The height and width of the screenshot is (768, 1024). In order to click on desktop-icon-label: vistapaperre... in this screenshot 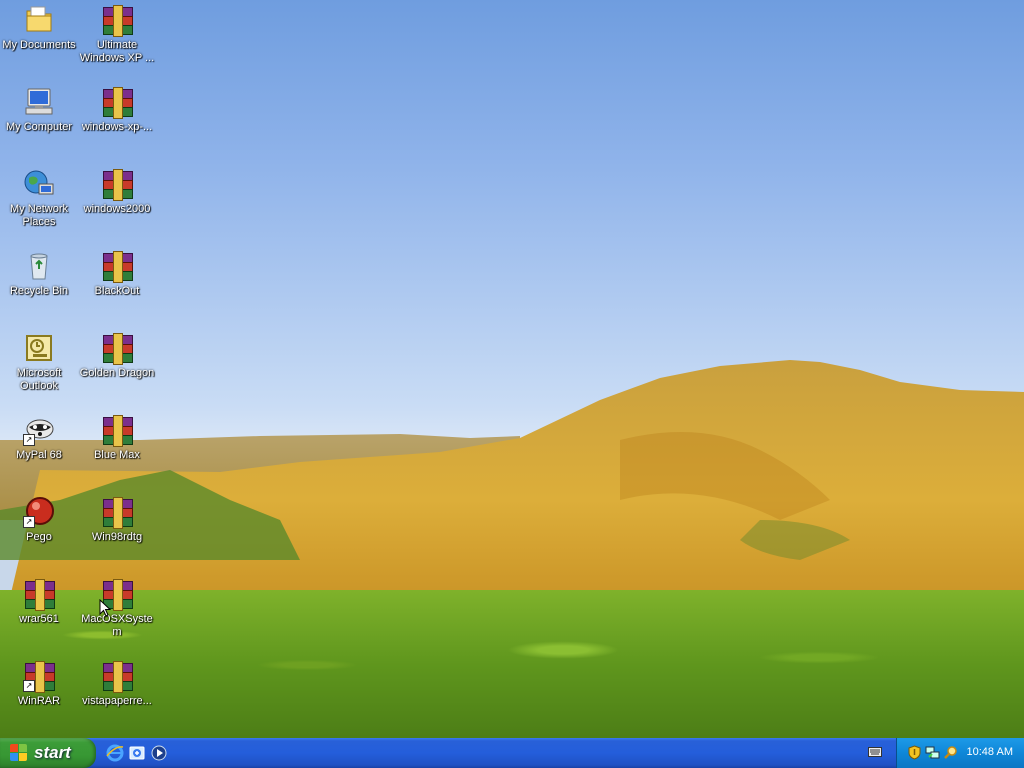, I will do `click(117, 701)`.